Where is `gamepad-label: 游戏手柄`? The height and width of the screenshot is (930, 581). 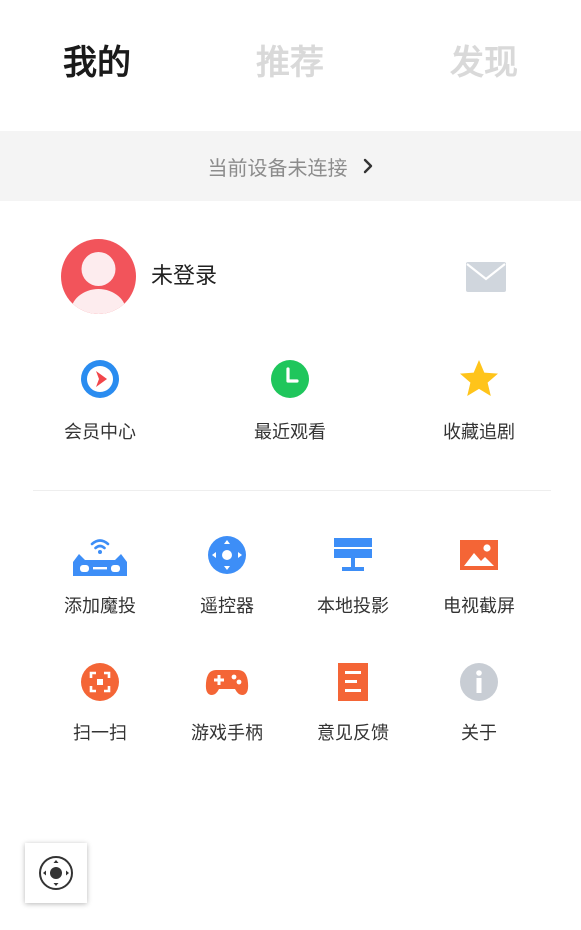 gamepad-label: 游戏手柄 is located at coordinates (227, 733).